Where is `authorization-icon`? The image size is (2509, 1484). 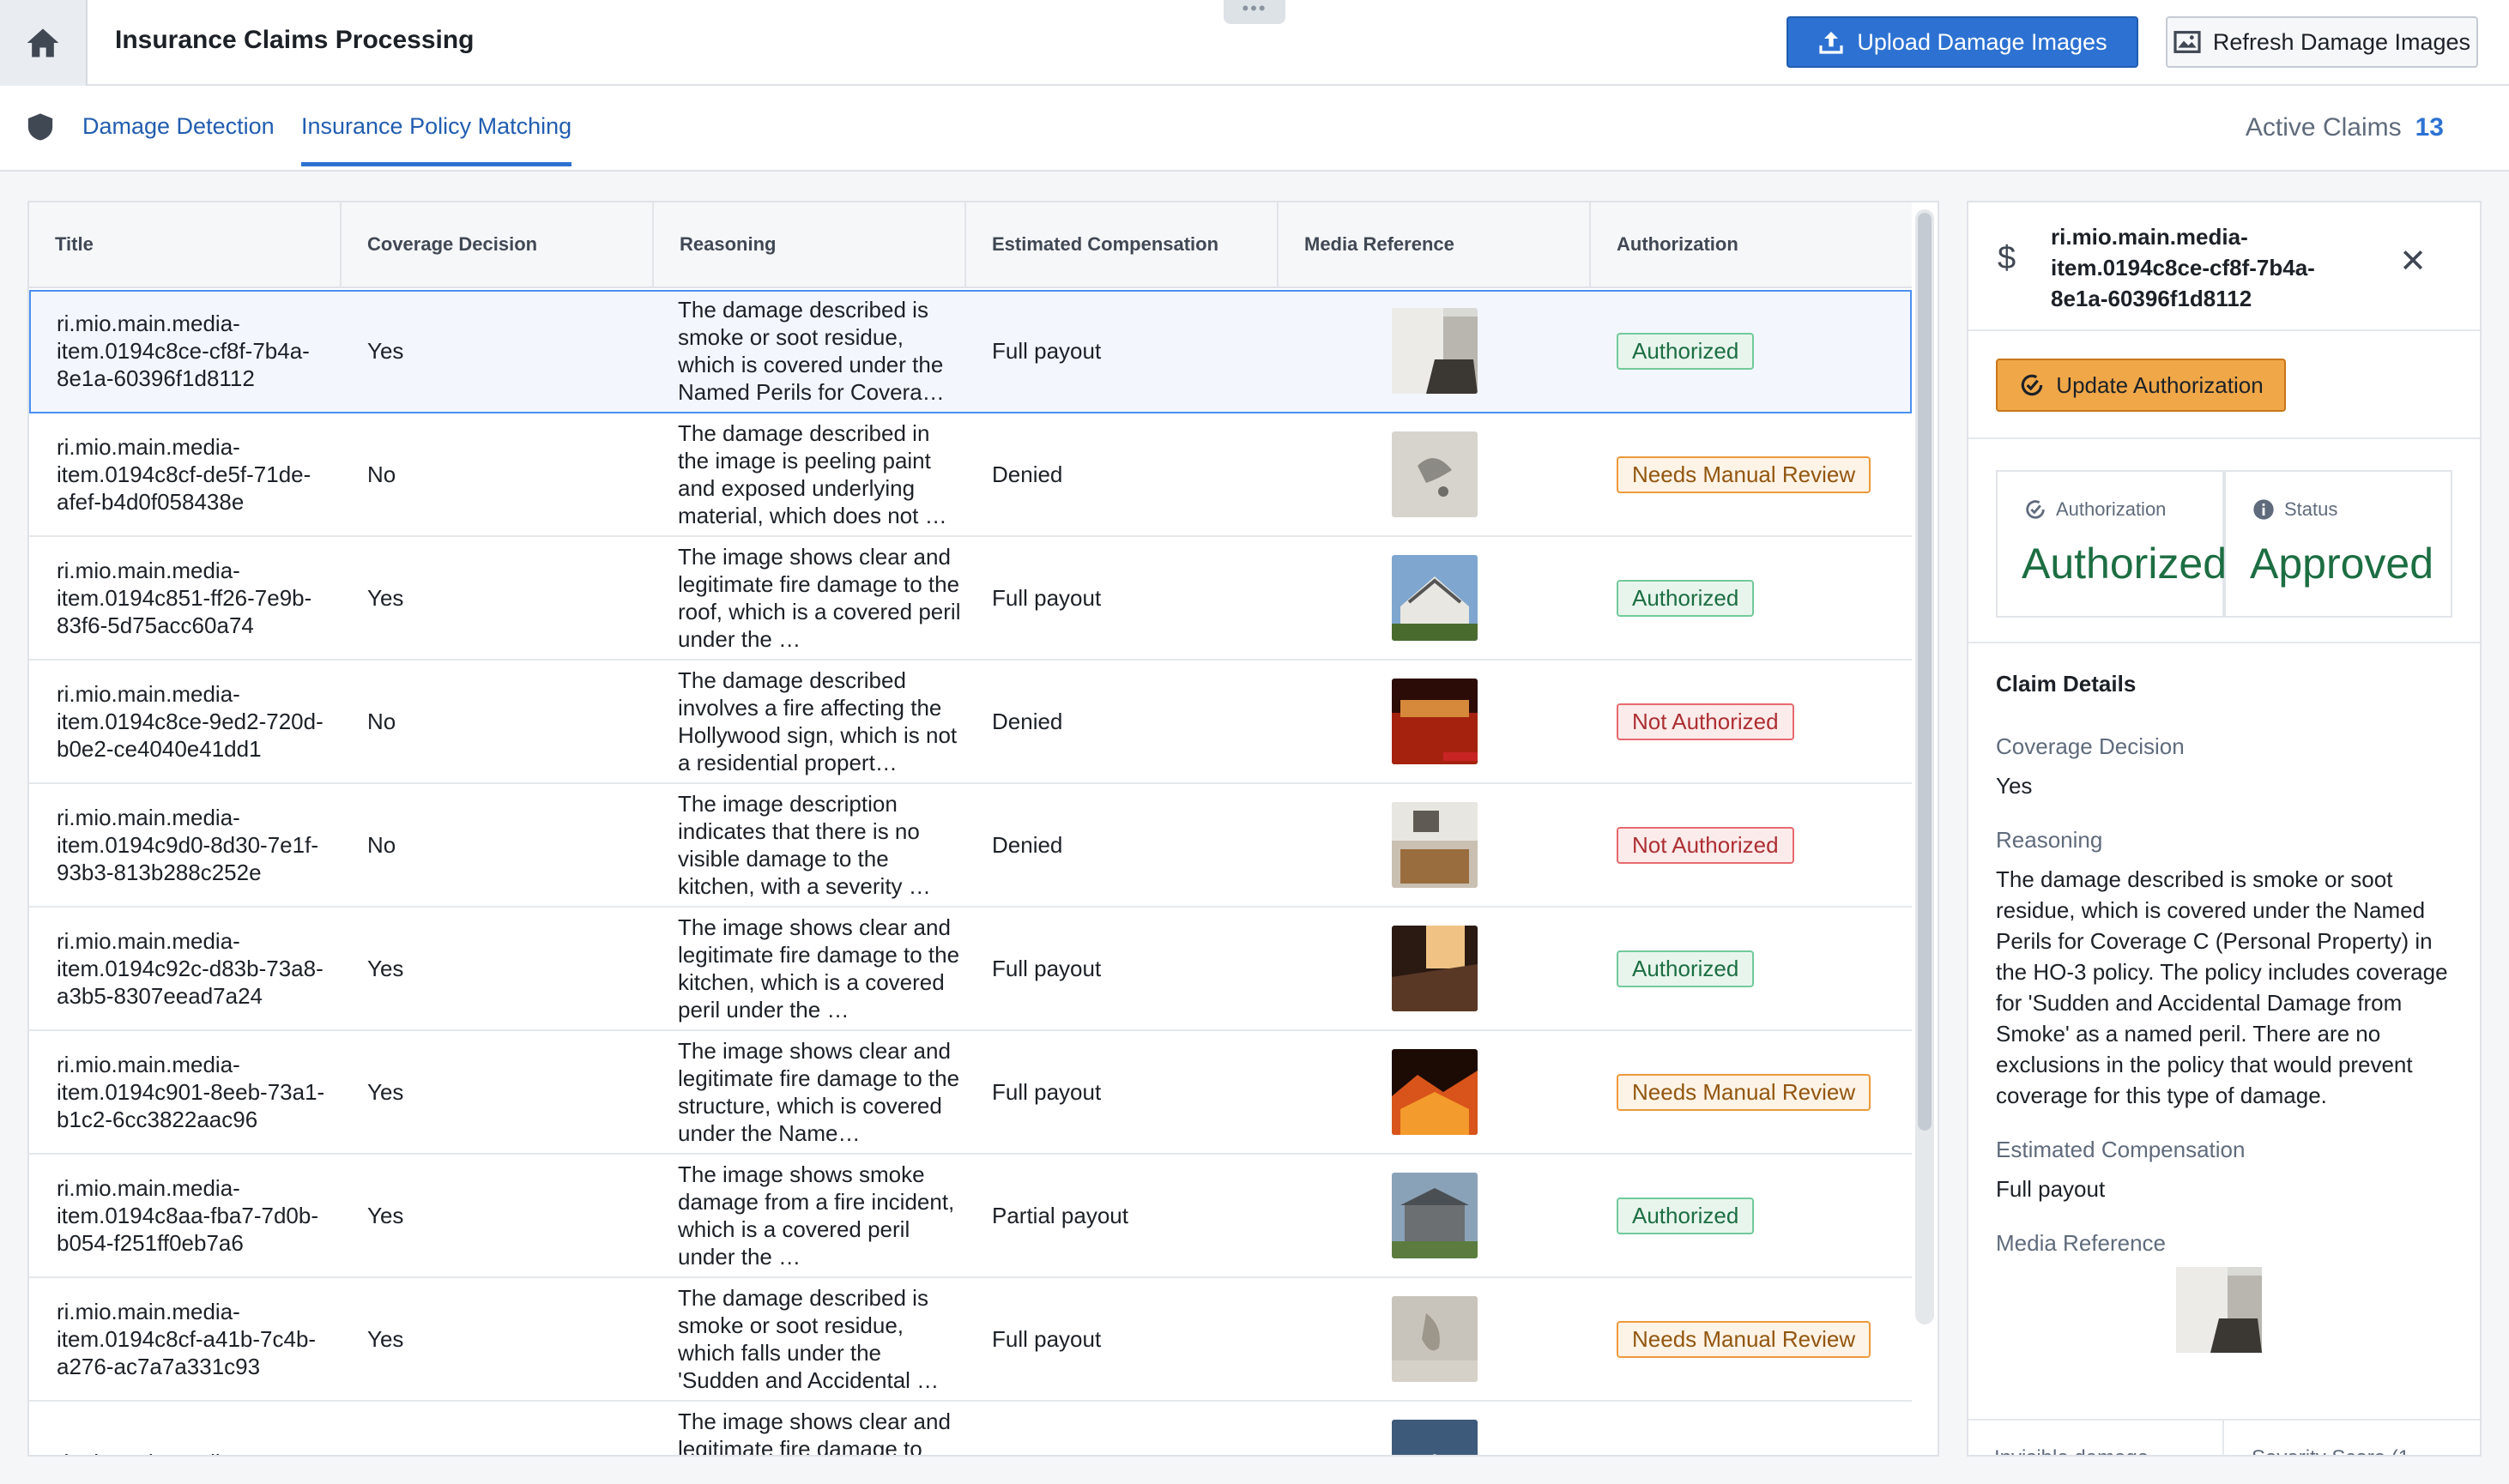
authorization-icon is located at coordinates (2036, 509).